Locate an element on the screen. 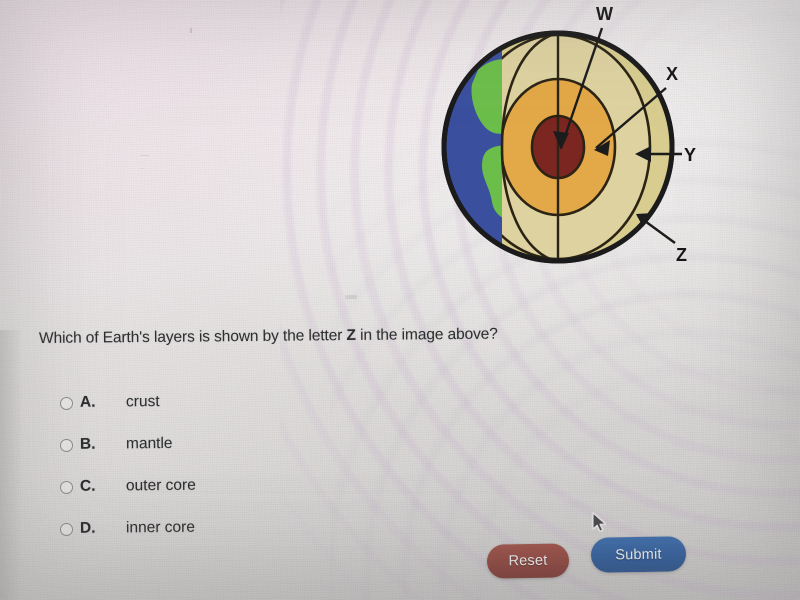  option-label-d: inner core is located at coordinates (160, 527).